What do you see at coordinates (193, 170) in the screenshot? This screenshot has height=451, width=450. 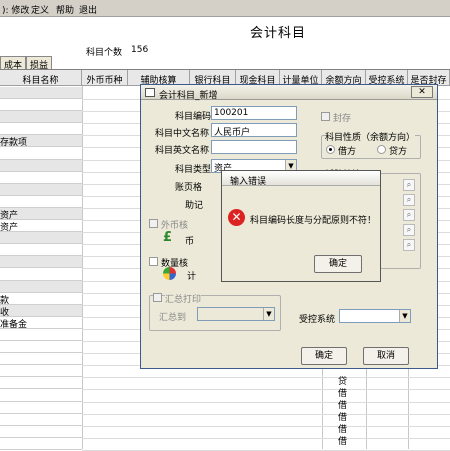 I see `type-label: 科目类型` at bounding box center [193, 170].